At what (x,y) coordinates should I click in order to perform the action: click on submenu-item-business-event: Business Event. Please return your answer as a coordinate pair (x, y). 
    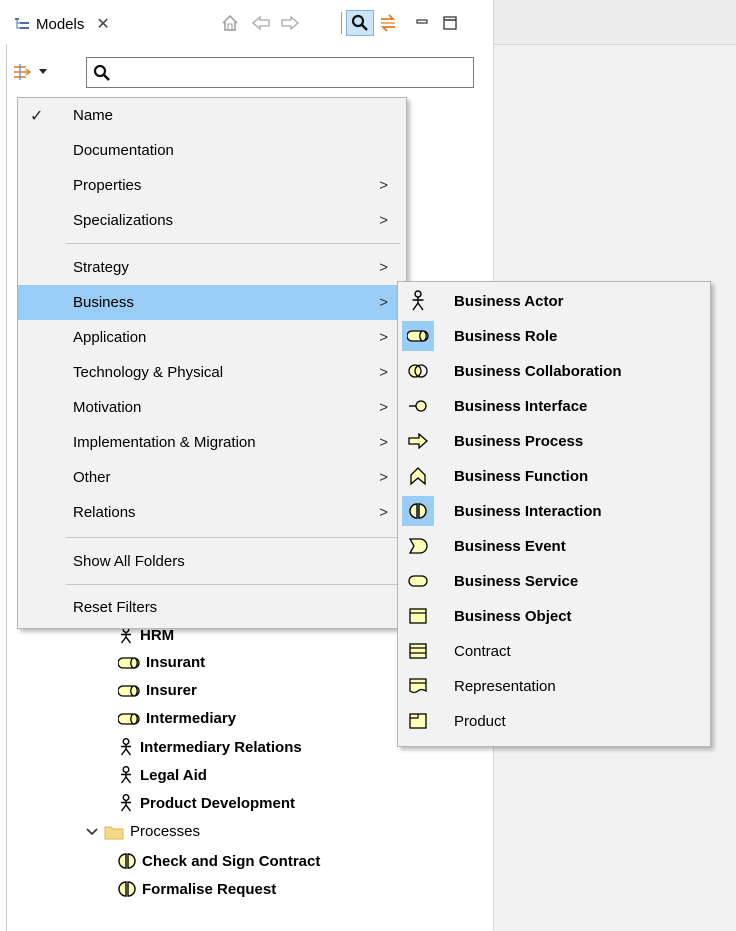
    Looking at the image, I should click on (554, 546).